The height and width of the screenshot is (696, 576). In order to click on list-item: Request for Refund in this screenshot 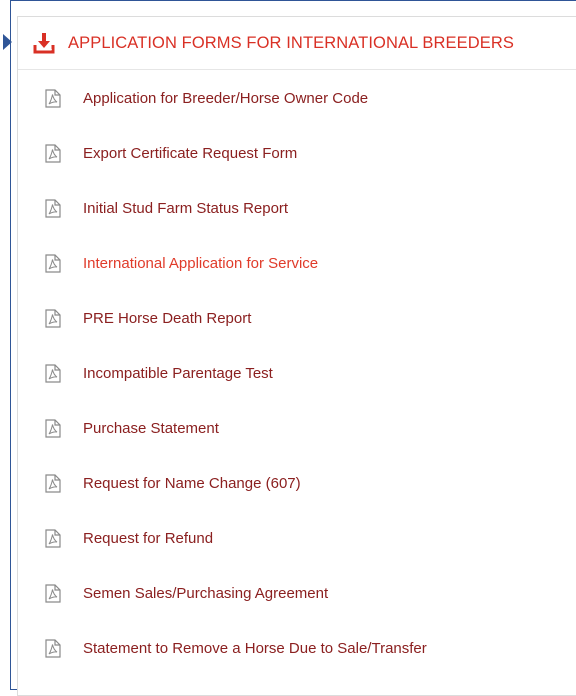, I will do `click(297, 538)`.